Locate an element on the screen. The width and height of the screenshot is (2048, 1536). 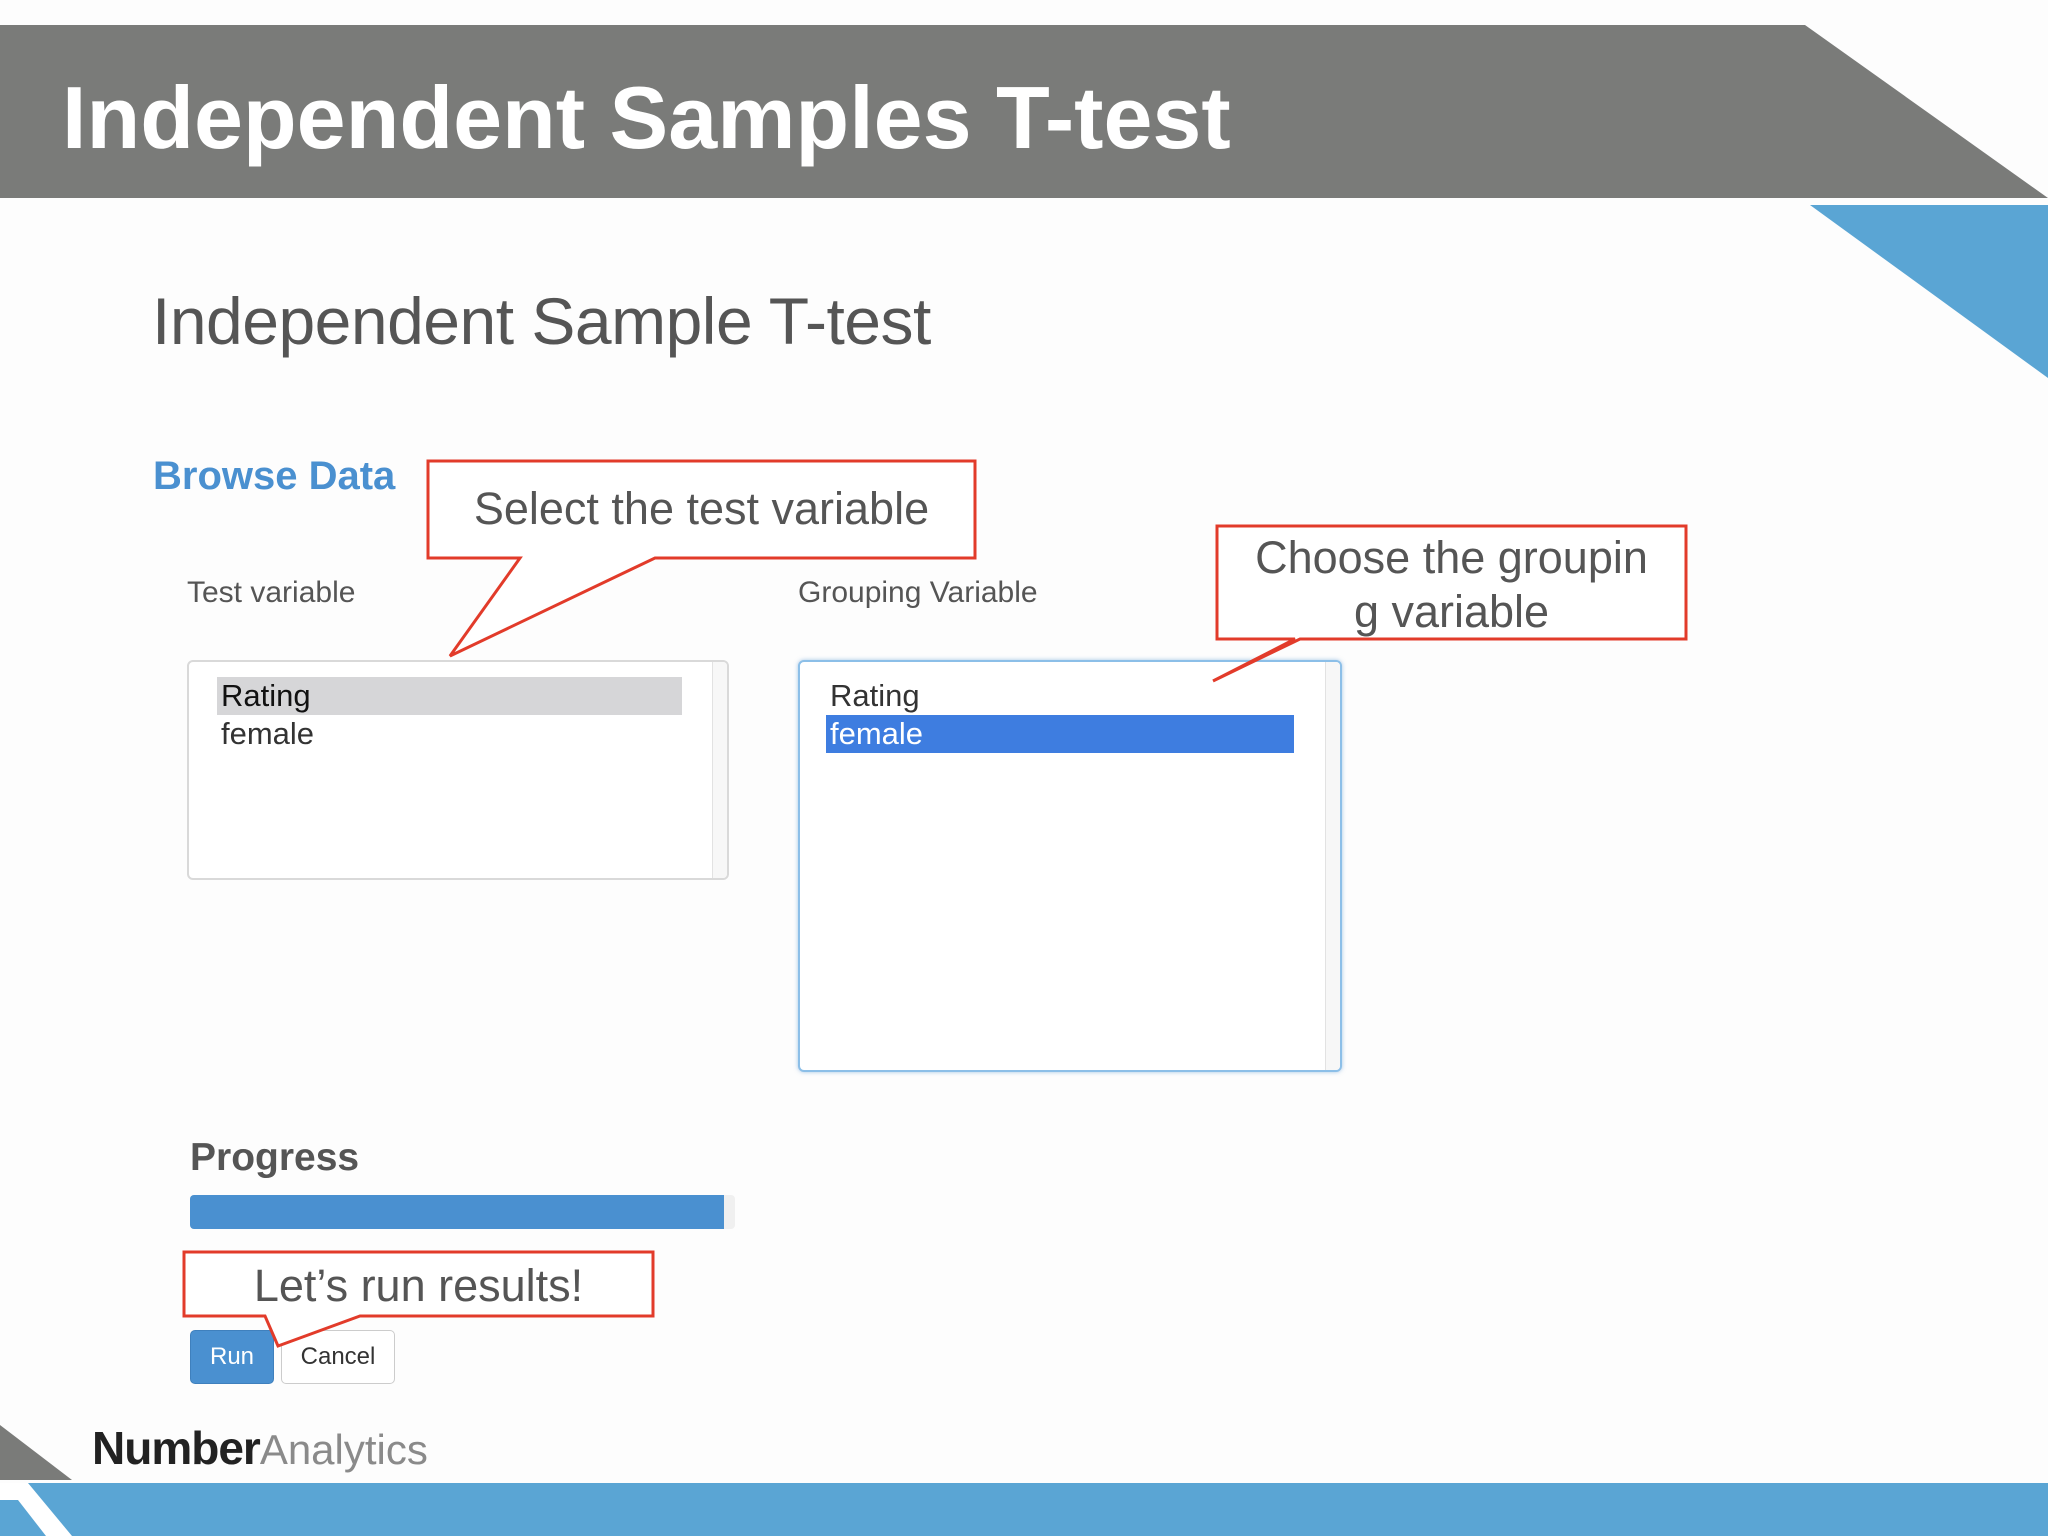
callout-select-test-text: Select the test variable is located at coordinates (701, 508).